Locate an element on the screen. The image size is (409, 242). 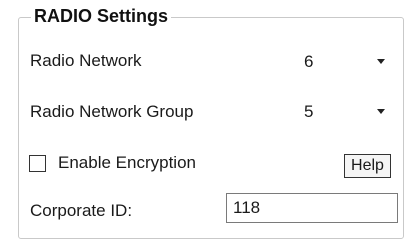
corporate-id-input: 118 is located at coordinates (312, 208).